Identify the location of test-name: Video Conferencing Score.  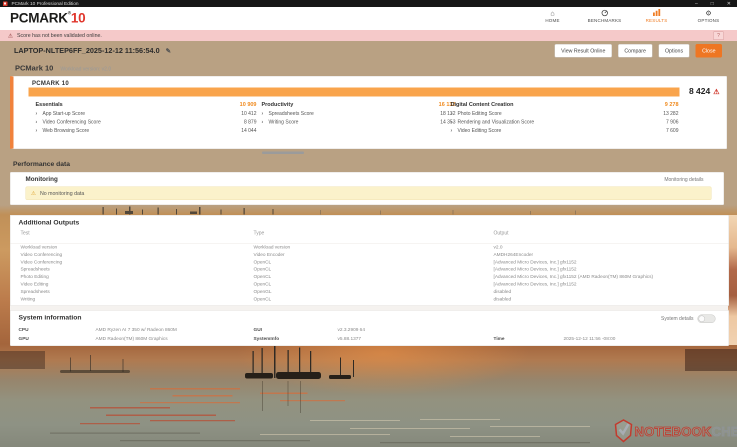
(71, 122).